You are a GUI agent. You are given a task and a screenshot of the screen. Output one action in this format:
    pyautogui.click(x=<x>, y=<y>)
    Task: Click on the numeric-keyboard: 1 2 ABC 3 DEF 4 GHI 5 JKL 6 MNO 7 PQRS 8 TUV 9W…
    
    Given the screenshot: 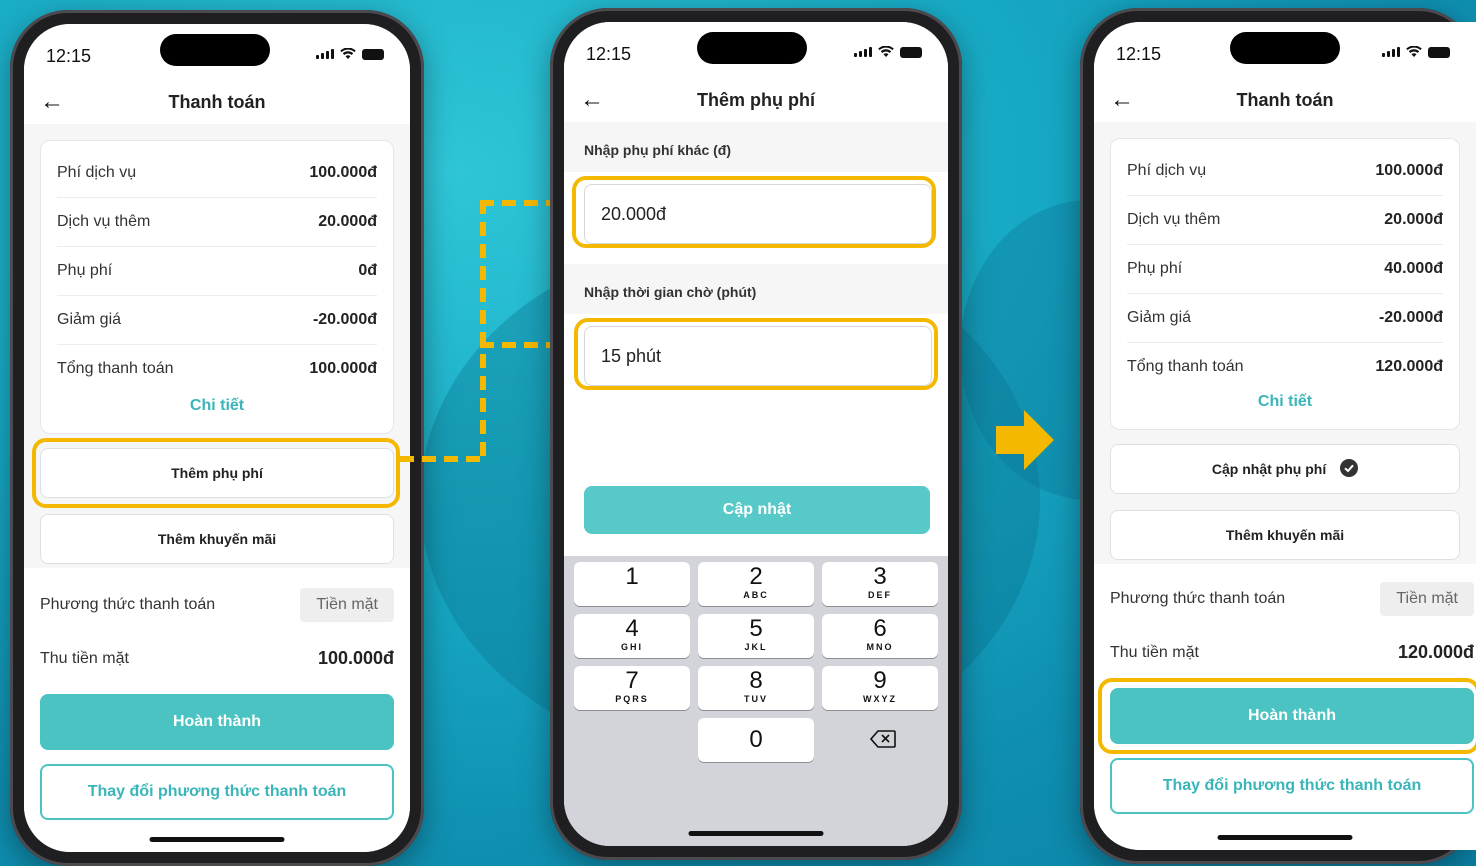 What is the action you would take?
    pyautogui.click(x=756, y=701)
    